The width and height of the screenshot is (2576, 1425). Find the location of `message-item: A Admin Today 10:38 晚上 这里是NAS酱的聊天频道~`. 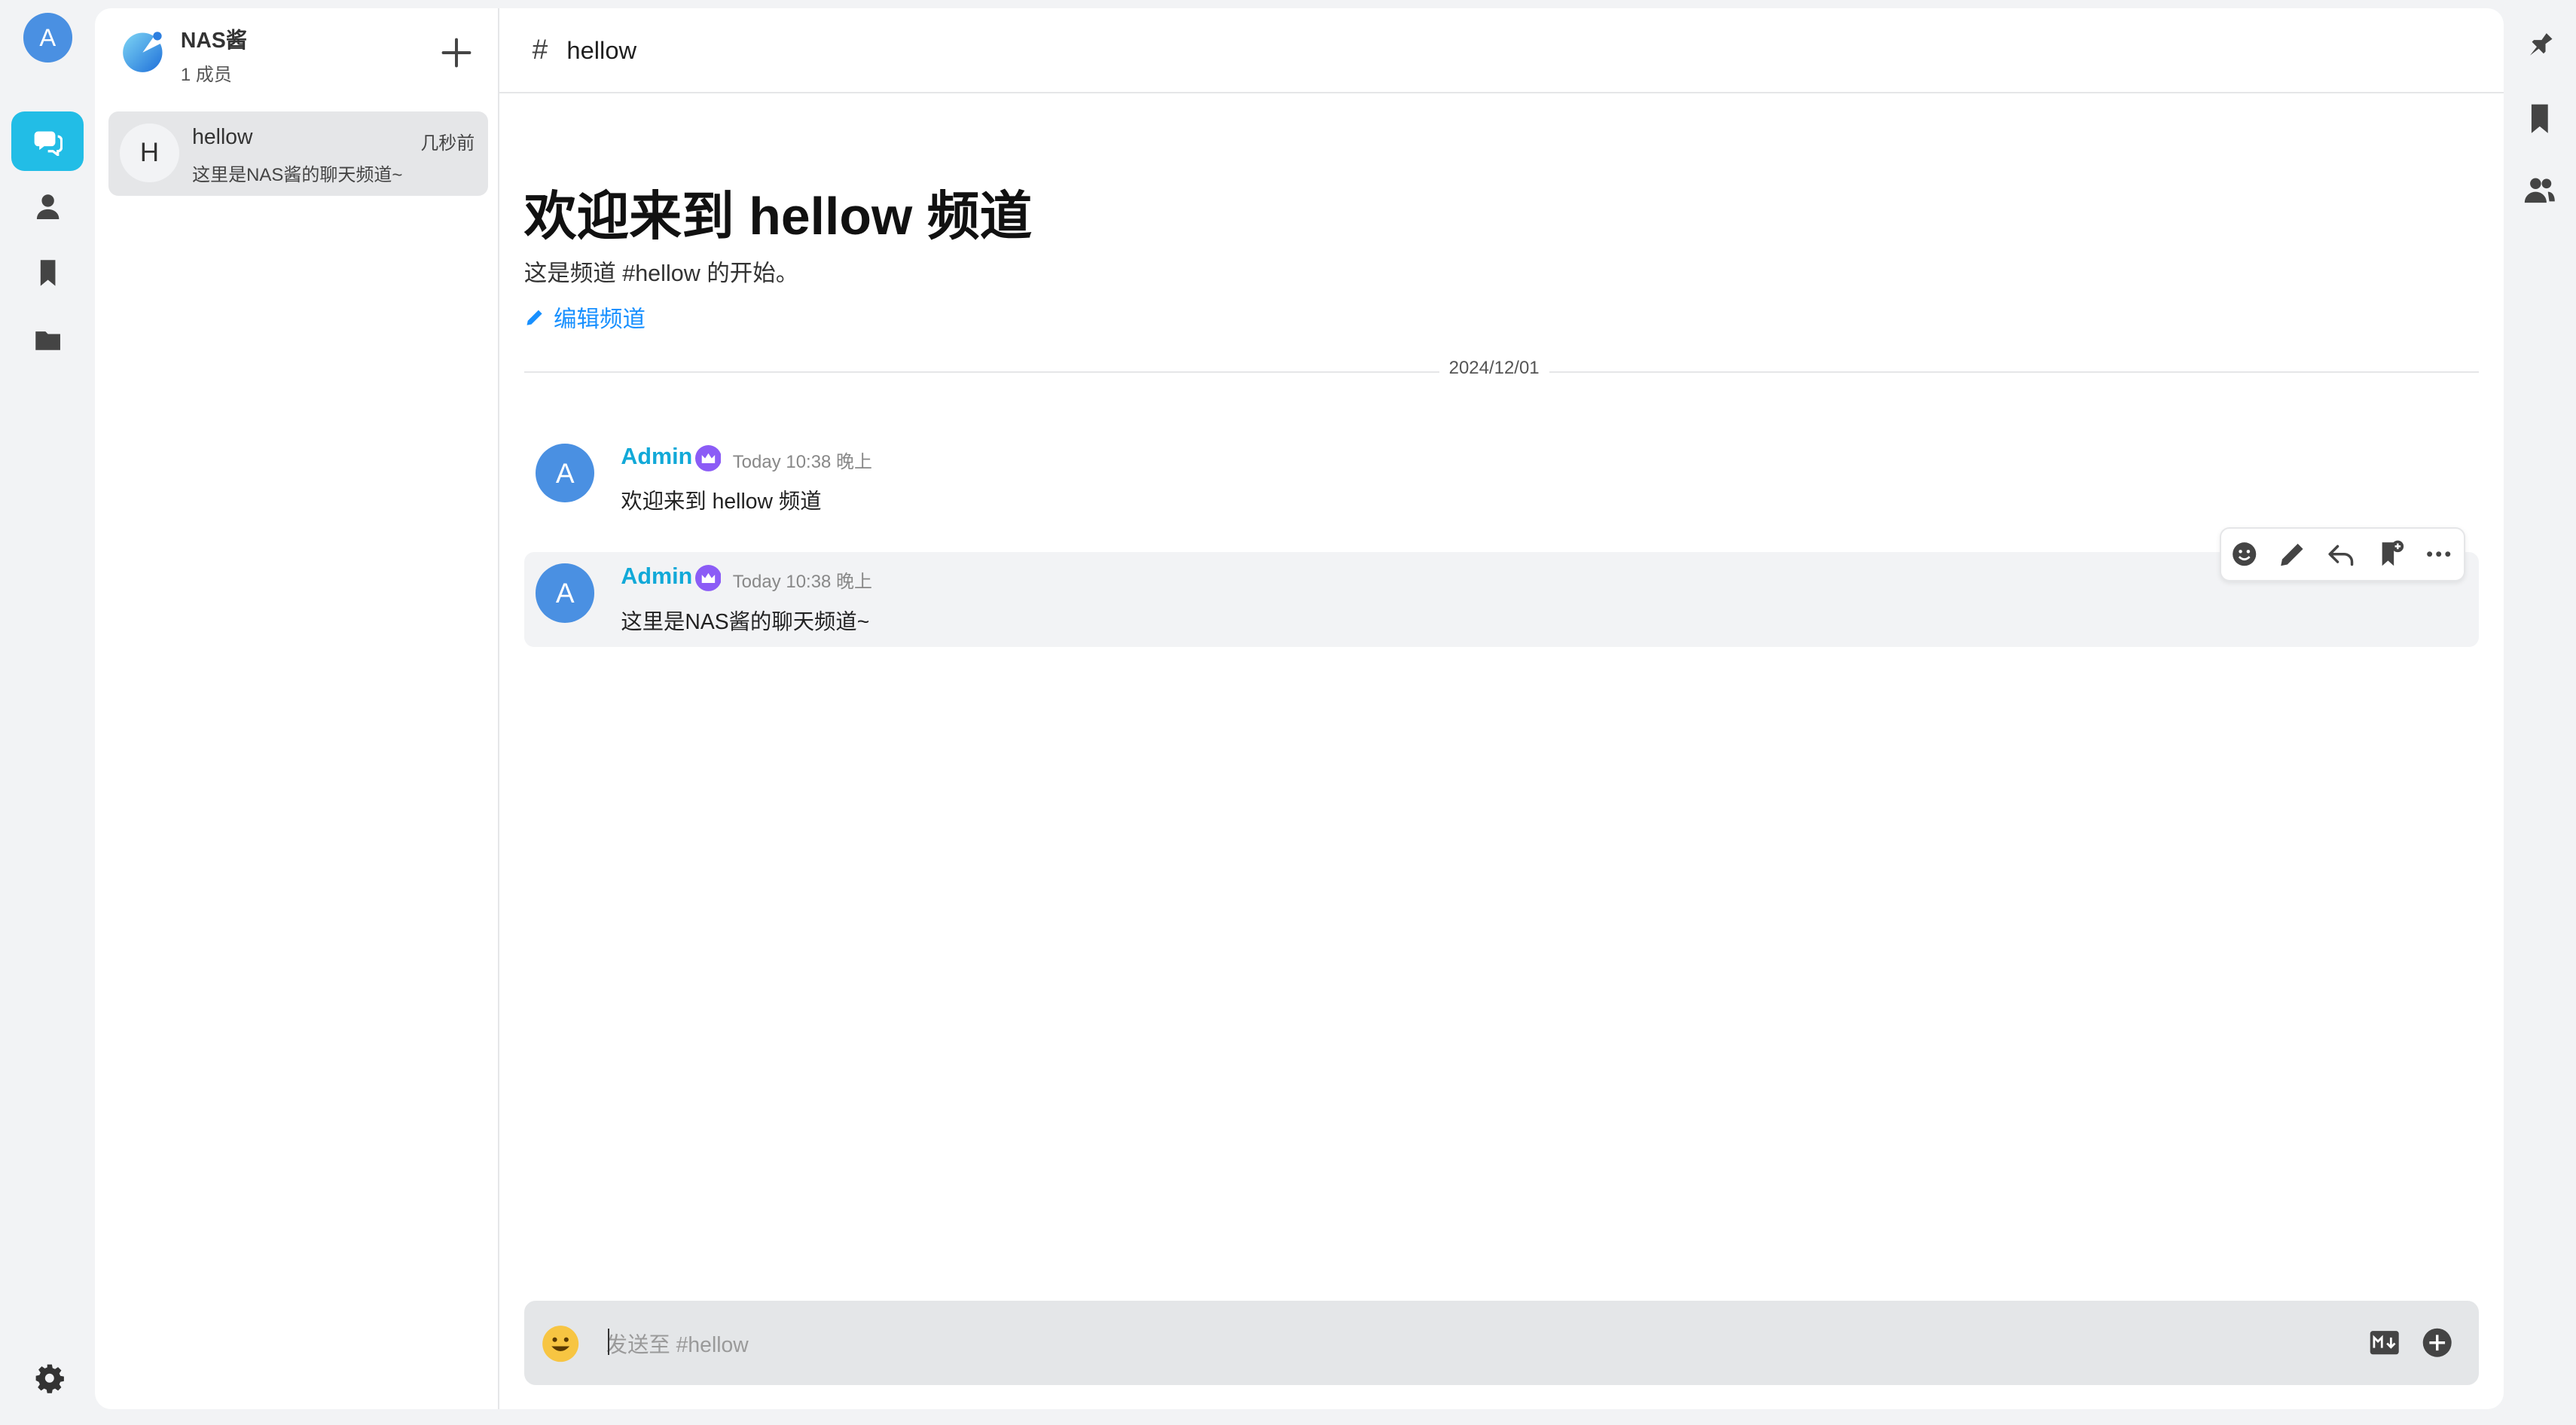

message-item: A Admin Today 10:38 晚上 这里是NAS酱的聊天频道~ is located at coordinates (1502, 599).